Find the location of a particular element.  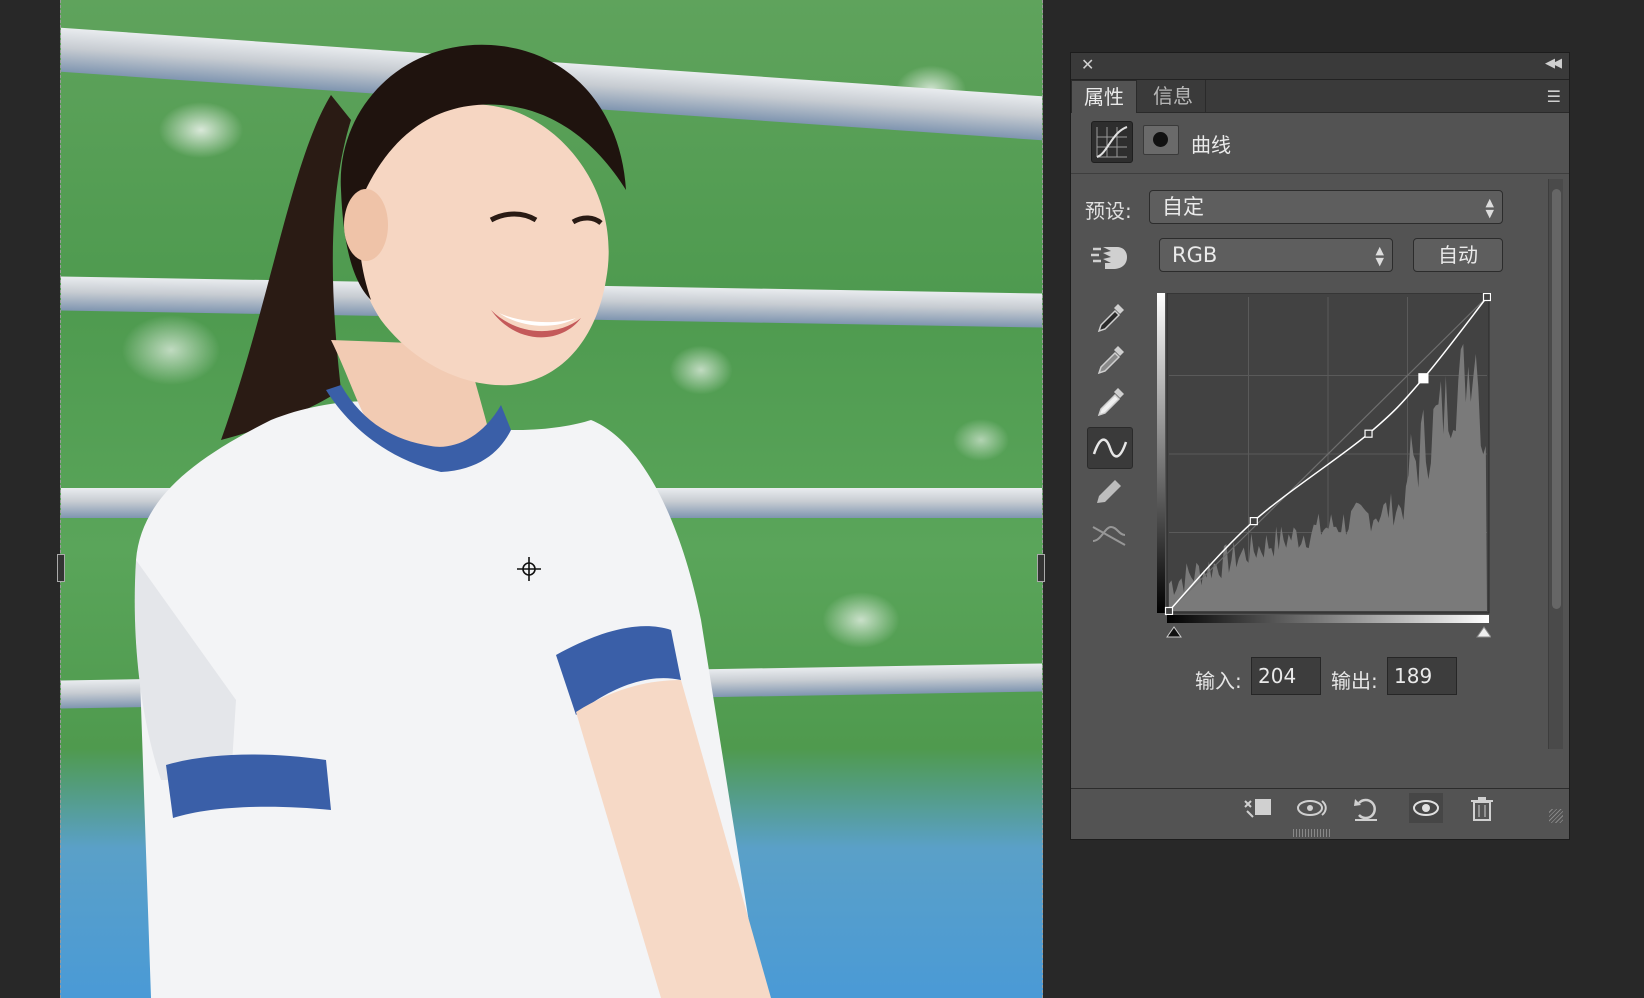

curve-point-selected is located at coordinates (1423, 378).